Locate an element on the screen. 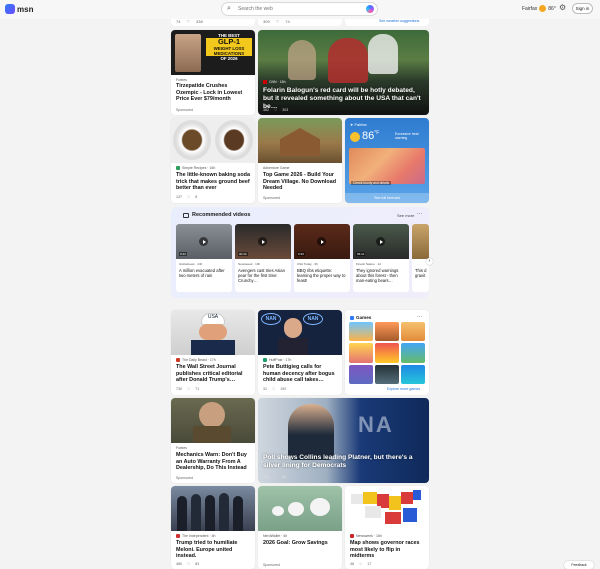 The height and width of the screenshot is (569, 600). feedback-button: Feedback is located at coordinates (579, 565).